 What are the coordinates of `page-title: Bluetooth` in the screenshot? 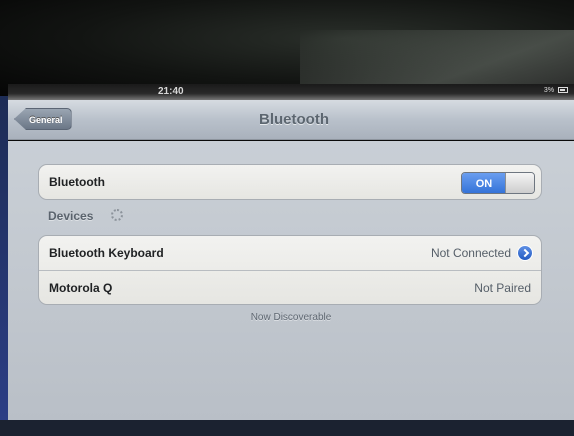 It's located at (294, 119).